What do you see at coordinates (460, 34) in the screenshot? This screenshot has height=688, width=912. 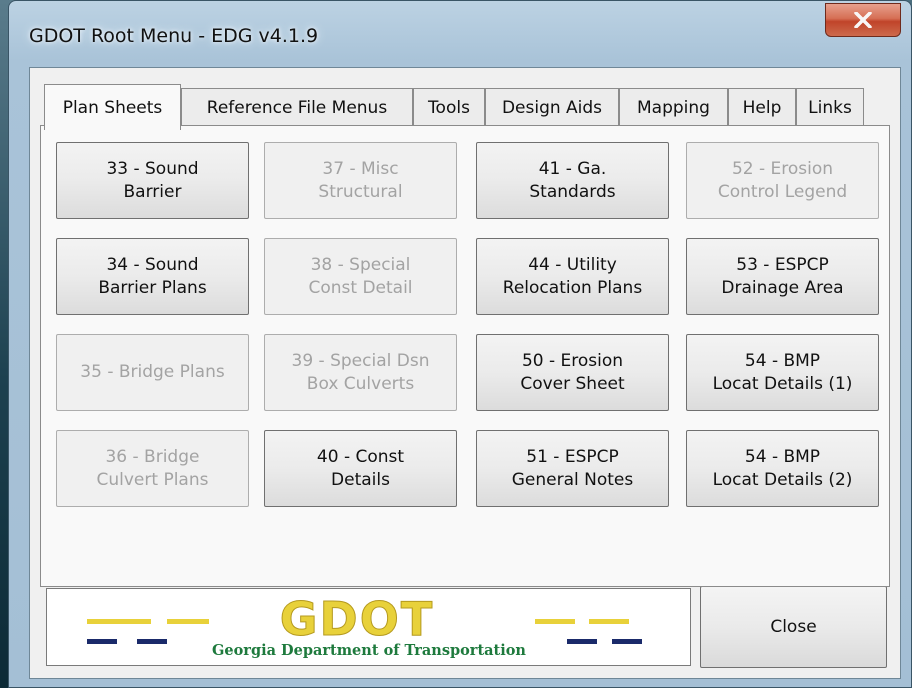 I see `title-bar: GDOT Root Menu - EDG v4.1.9` at bounding box center [460, 34].